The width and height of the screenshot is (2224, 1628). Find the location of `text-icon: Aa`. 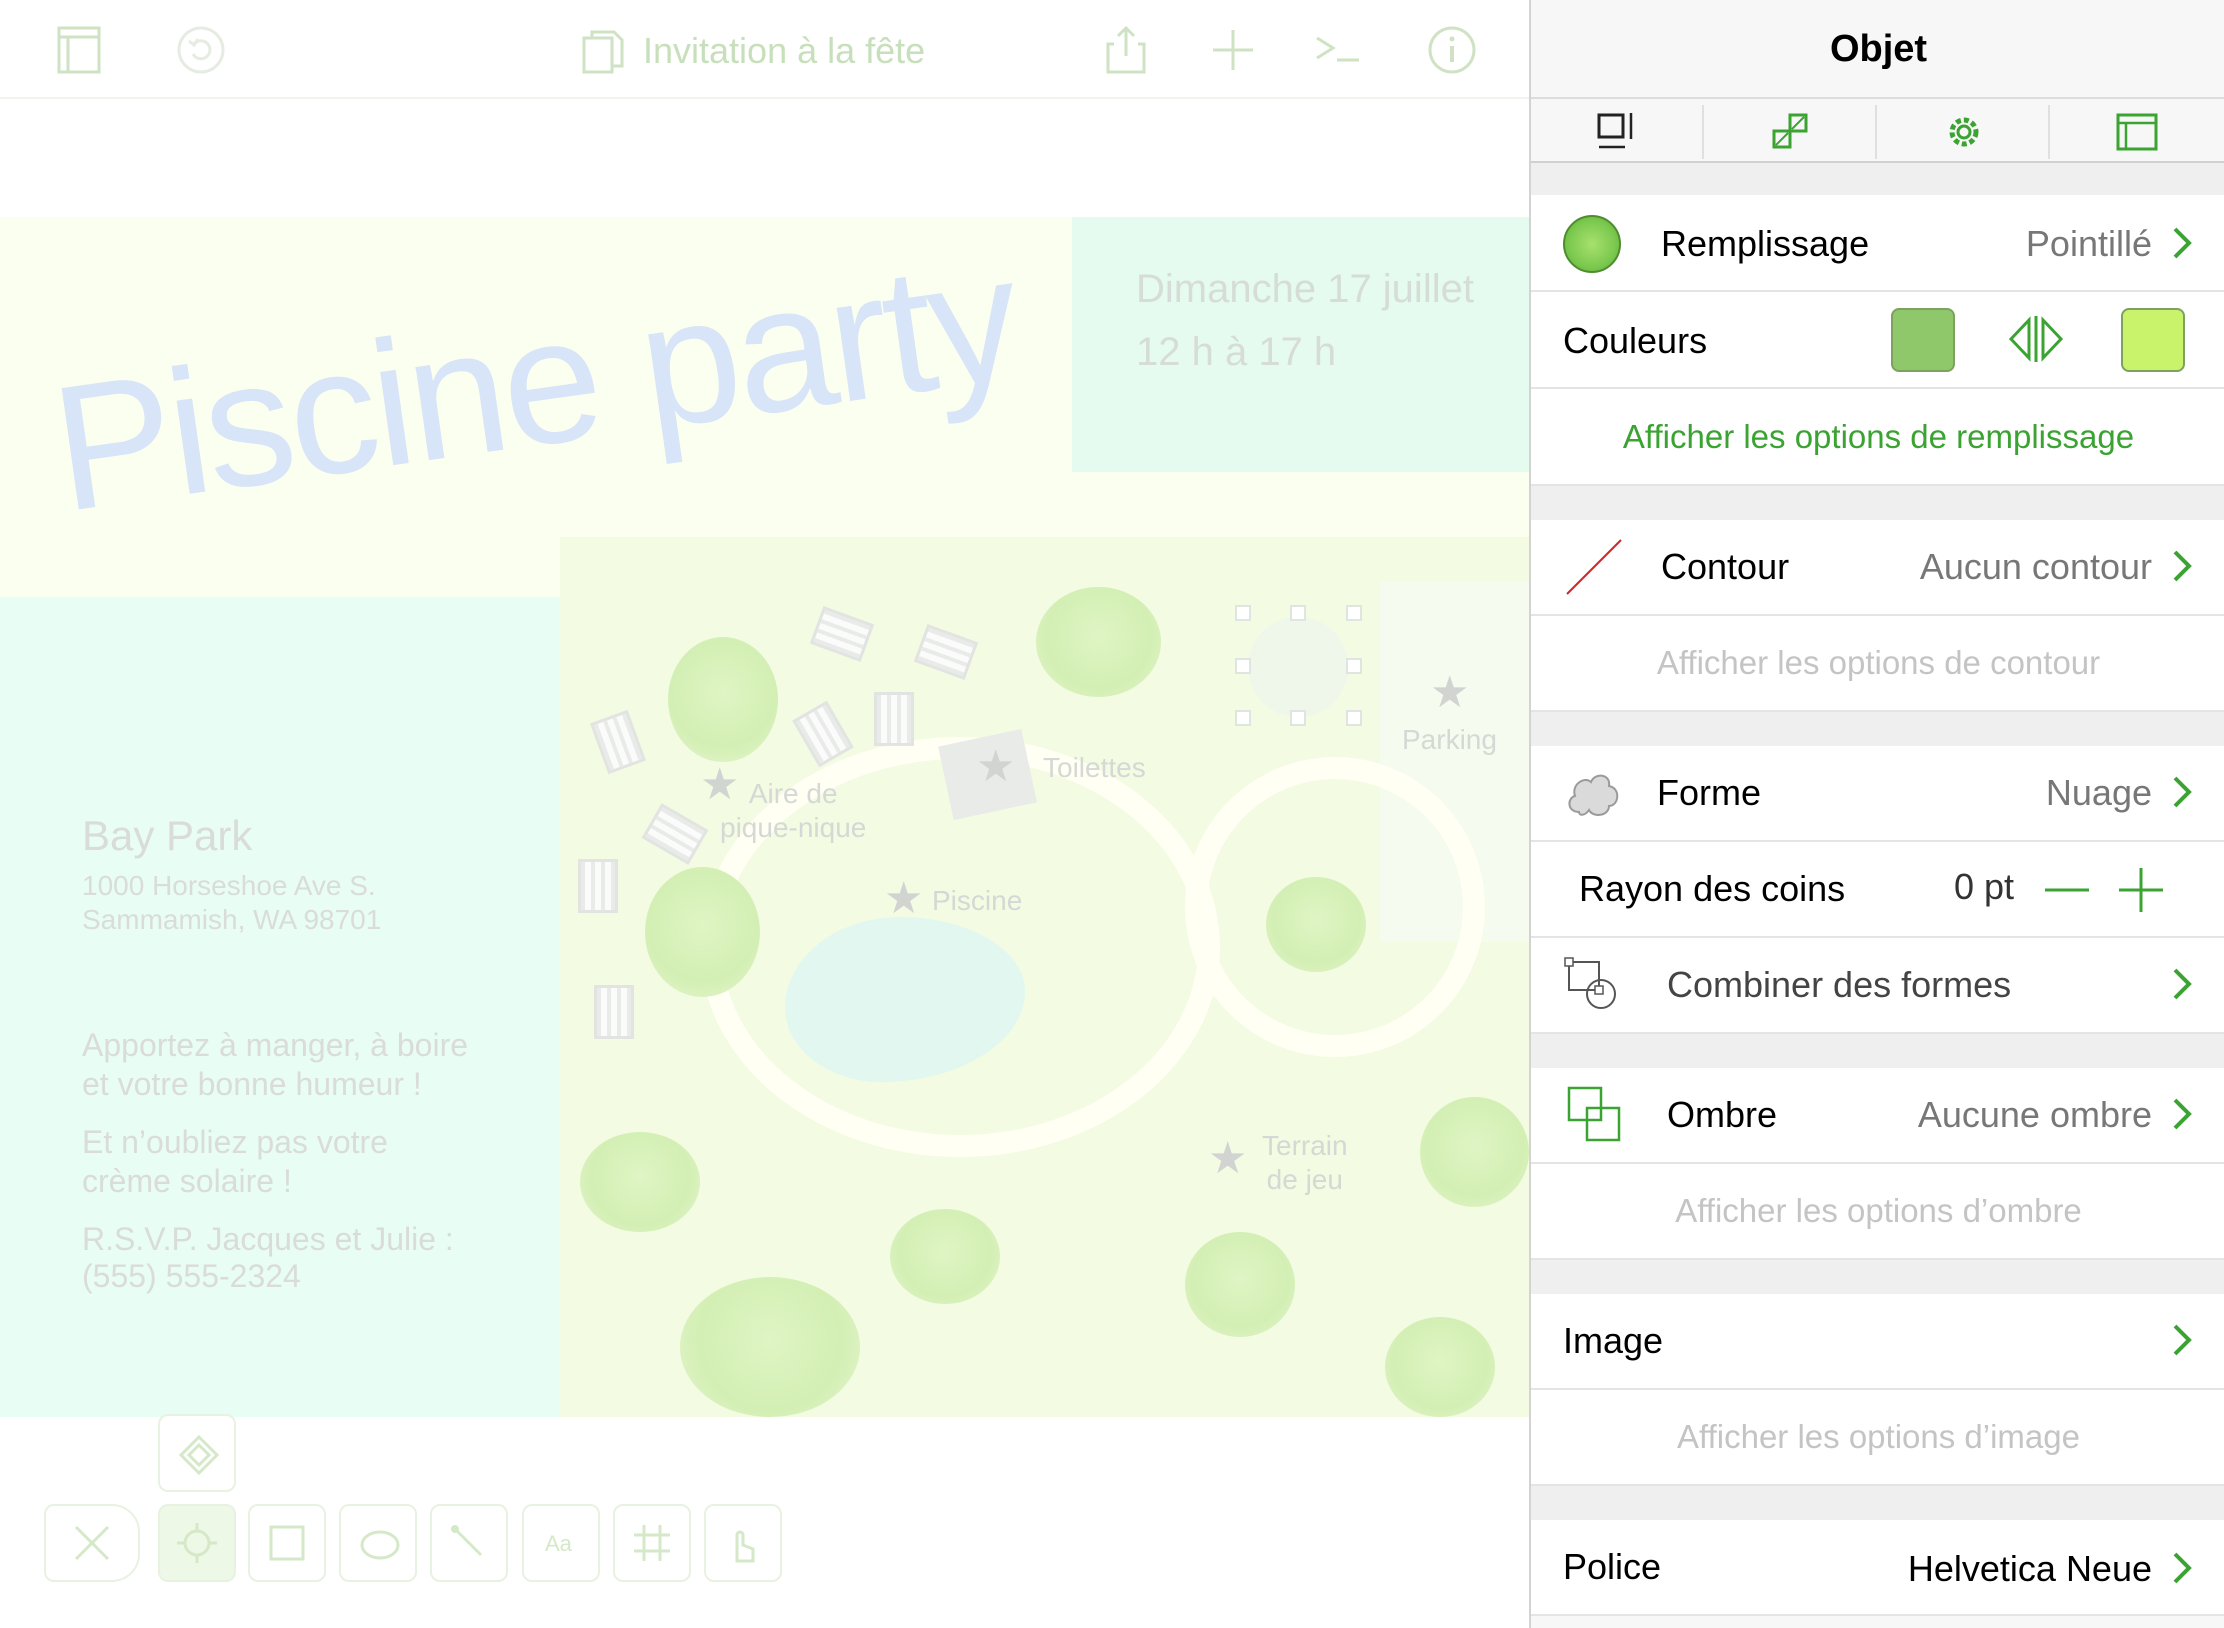

text-icon: Aa is located at coordinates (559, 1543).